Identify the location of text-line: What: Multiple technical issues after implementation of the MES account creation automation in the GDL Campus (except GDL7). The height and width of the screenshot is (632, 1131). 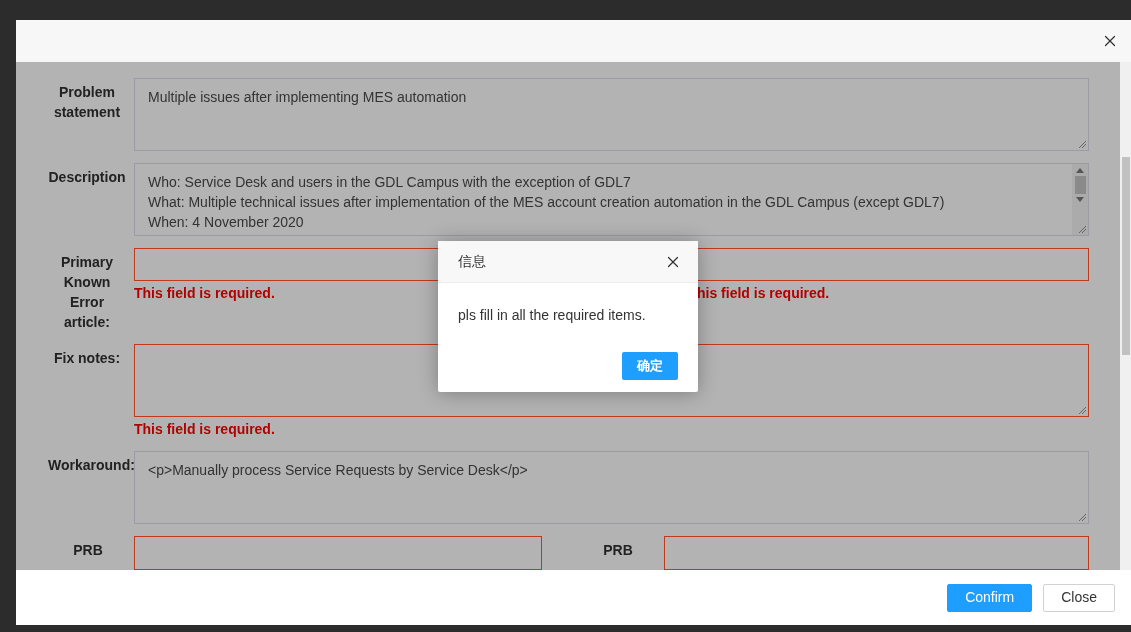
(547, 202).